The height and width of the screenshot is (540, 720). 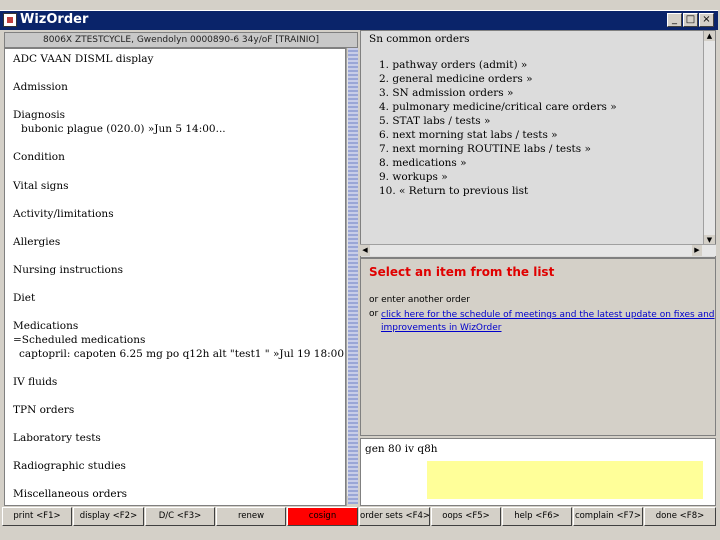 I want to click on section-tpn: TPN orders, so click(x=43, y=410).